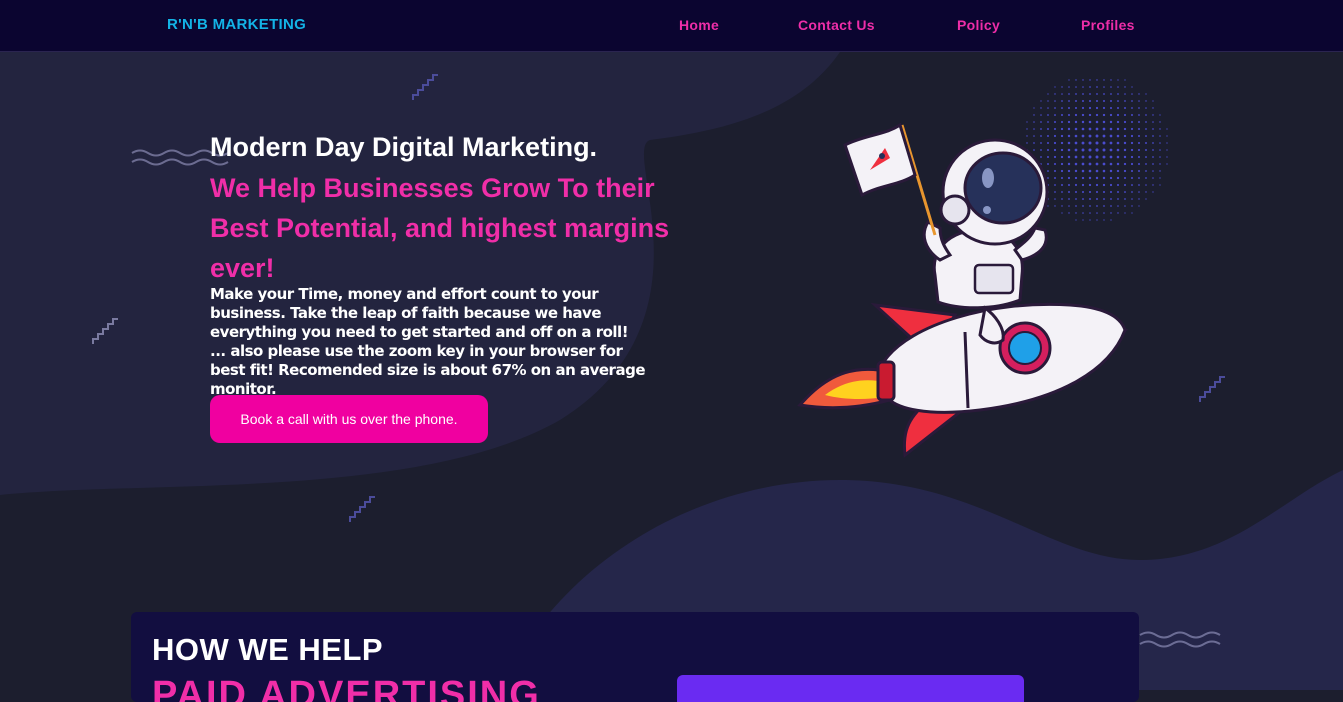  What do you see at coordinates (268, 649) in the screenshot?
I see `how-we-help-heading: HOW WE HELP` at bounding box center [268, 649].